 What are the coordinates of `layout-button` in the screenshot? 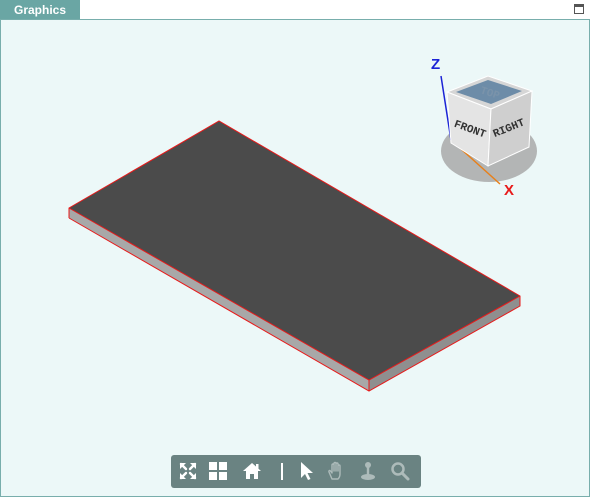 It's located at (218, 471).